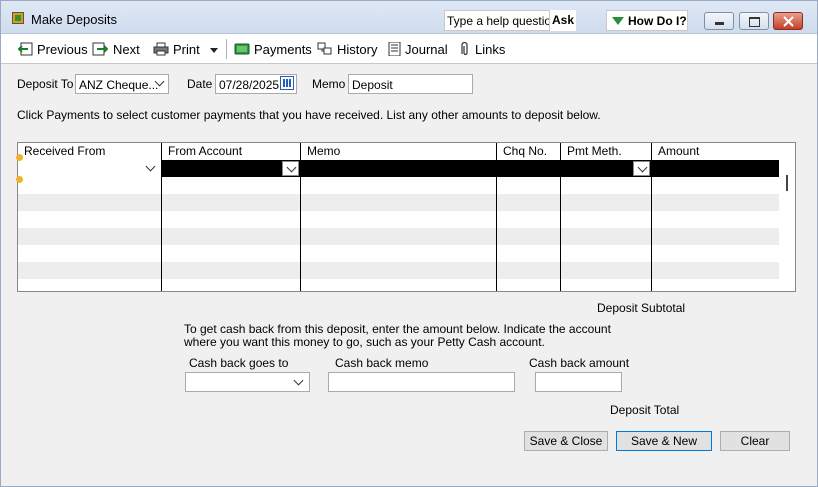 The width and height of the screenshot is (818, 487). What do you see at coordinates (464, 49) in the screenshot?
I see `paperclip-icon` at bounding box center [464, 49].